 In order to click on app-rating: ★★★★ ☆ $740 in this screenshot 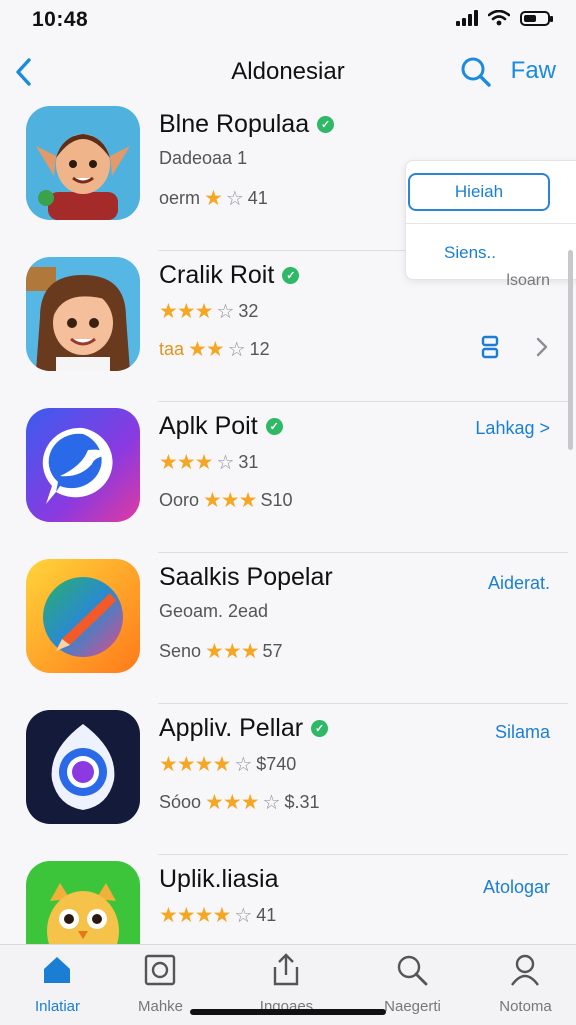, I will do `click(228, 764)`.